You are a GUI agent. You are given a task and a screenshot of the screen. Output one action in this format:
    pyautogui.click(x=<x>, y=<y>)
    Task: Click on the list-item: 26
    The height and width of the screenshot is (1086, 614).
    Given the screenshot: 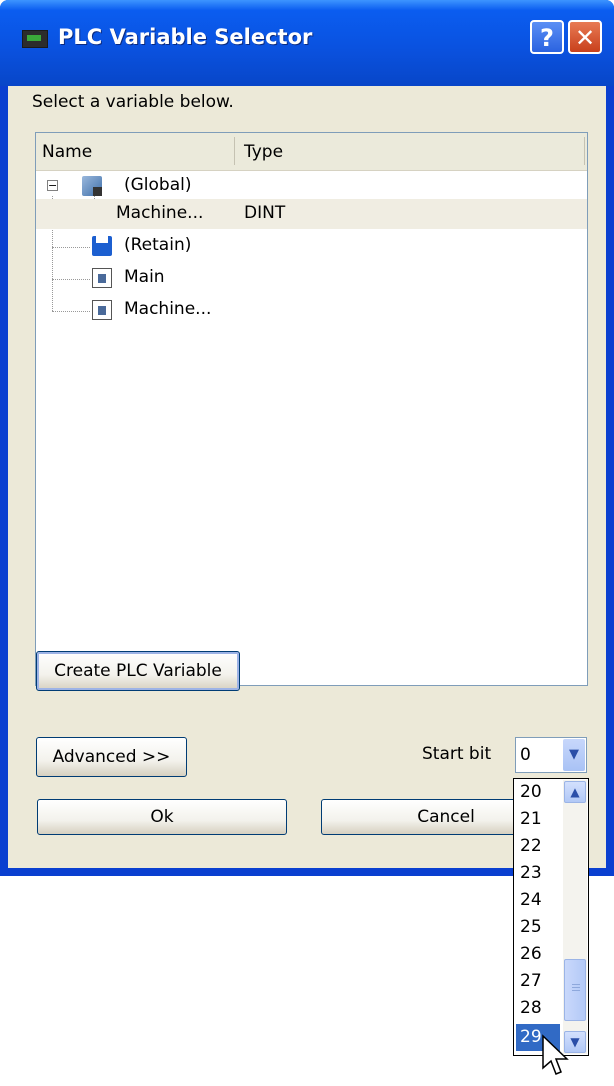 What is the action you would take?
    pyautogui.click(x=538, y=954)
    